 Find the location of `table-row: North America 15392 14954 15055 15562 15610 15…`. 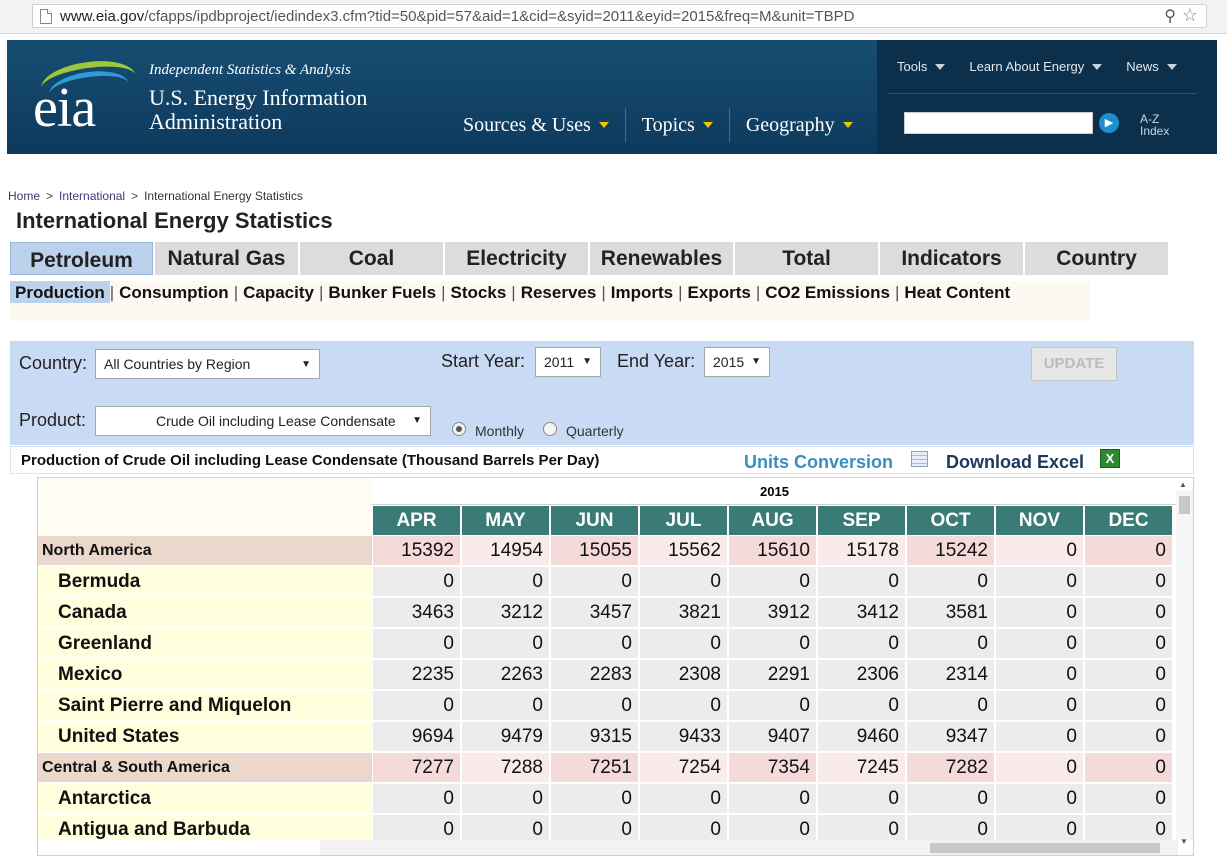

table-row: North America 15392 14954 15055 15562 15610 15… is located at coordinates (607, 550).